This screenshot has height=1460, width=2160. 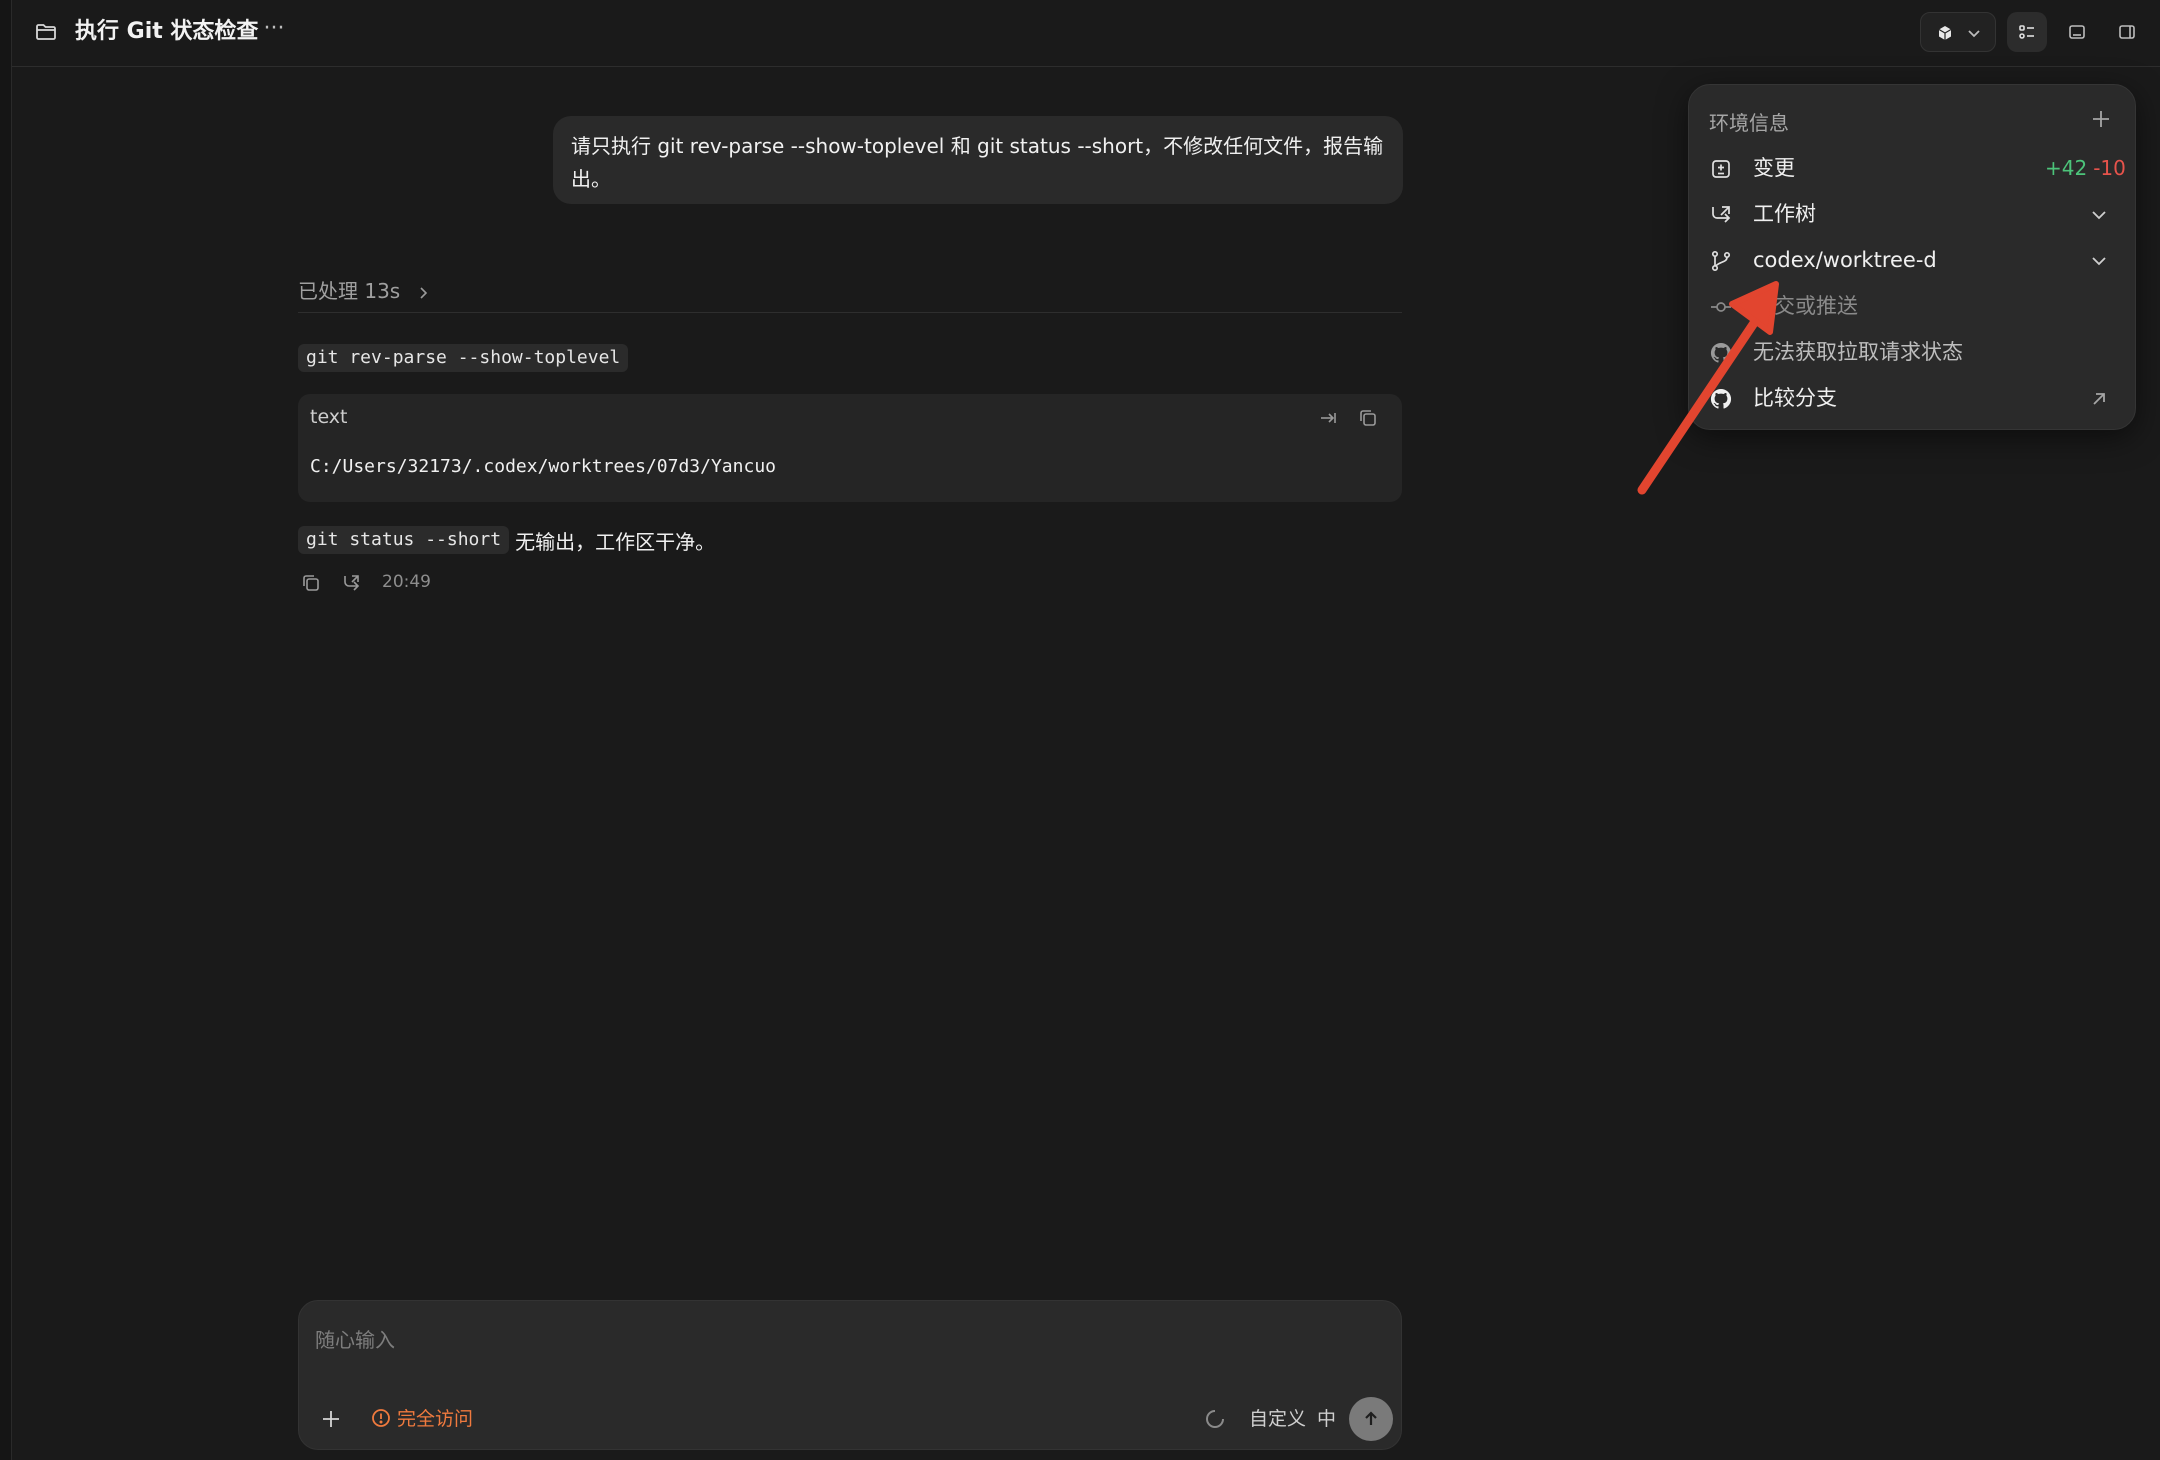 What do you see at coordinates (1805, 306) in the screenshot?
I see `commit-push-label: 提交或推送` at bounding box center [1805, 306].